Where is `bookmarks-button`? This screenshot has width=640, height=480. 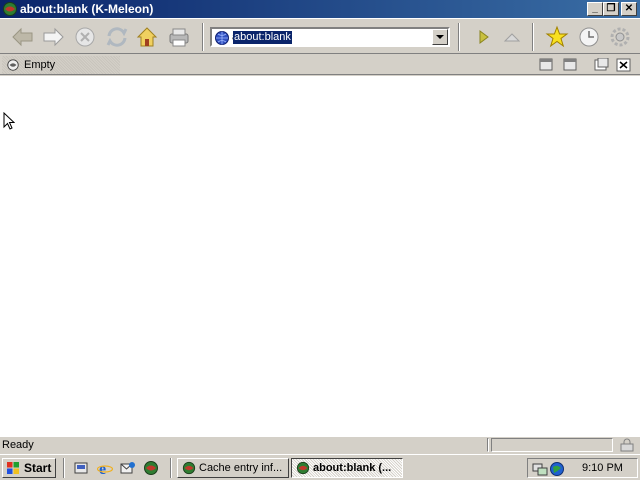 bookmarks-button is located at coordinates (557, 37).